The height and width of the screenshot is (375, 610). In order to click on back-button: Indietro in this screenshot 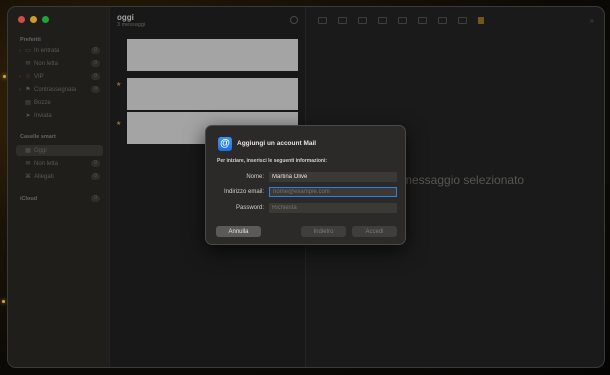, I will do `click(323, 231)`.